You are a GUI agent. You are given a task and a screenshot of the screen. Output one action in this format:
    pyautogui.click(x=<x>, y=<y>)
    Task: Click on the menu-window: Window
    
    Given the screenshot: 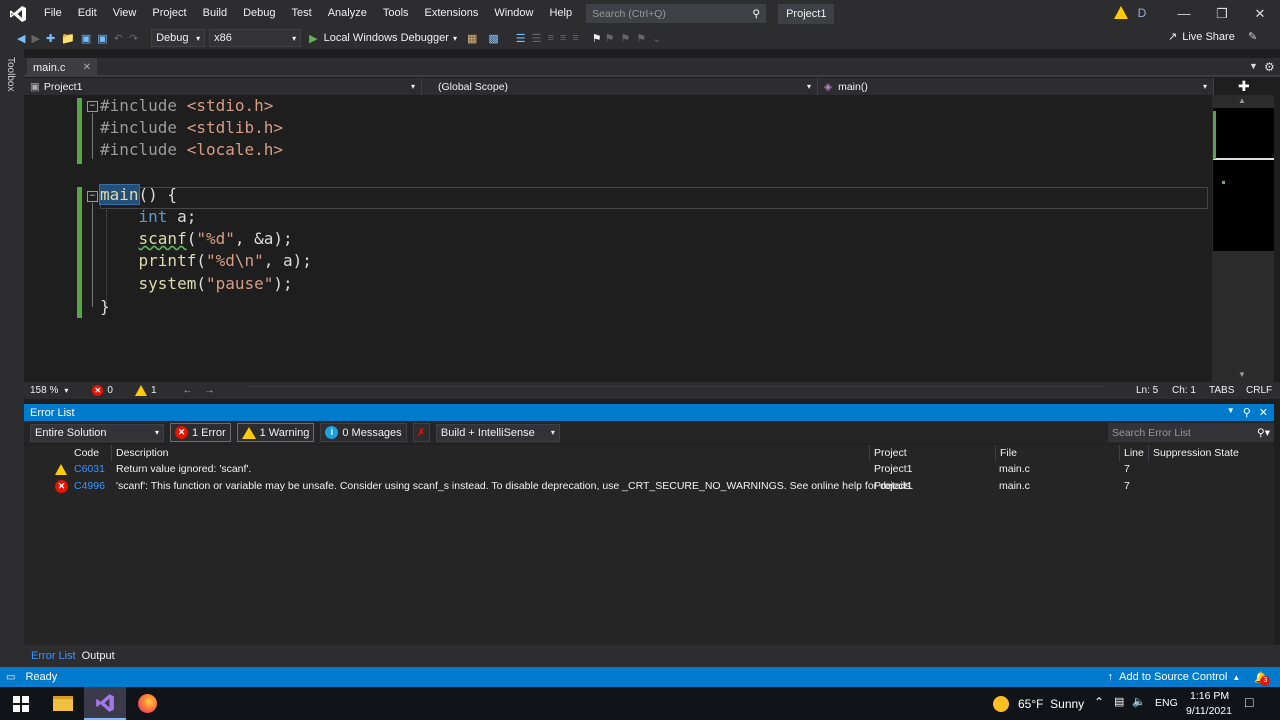 What is the action you would take?
    pyautogui.click(x=513, y=13)
    